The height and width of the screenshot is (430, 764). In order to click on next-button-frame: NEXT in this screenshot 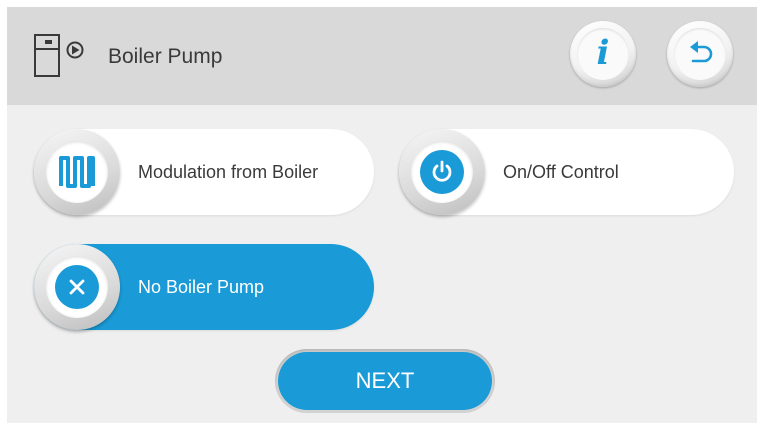, I will do `click(385, 381)`.